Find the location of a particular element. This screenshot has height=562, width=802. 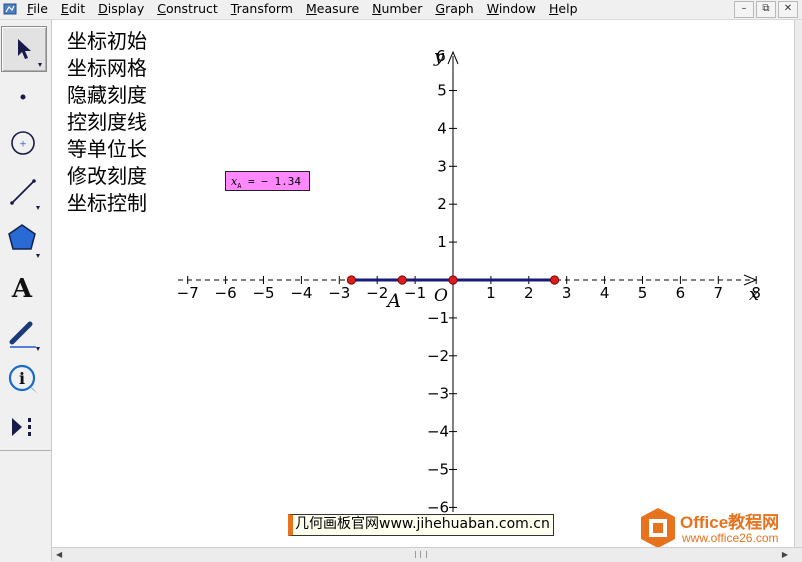

menu-construct: Construct is located at coordinates (187, 9).